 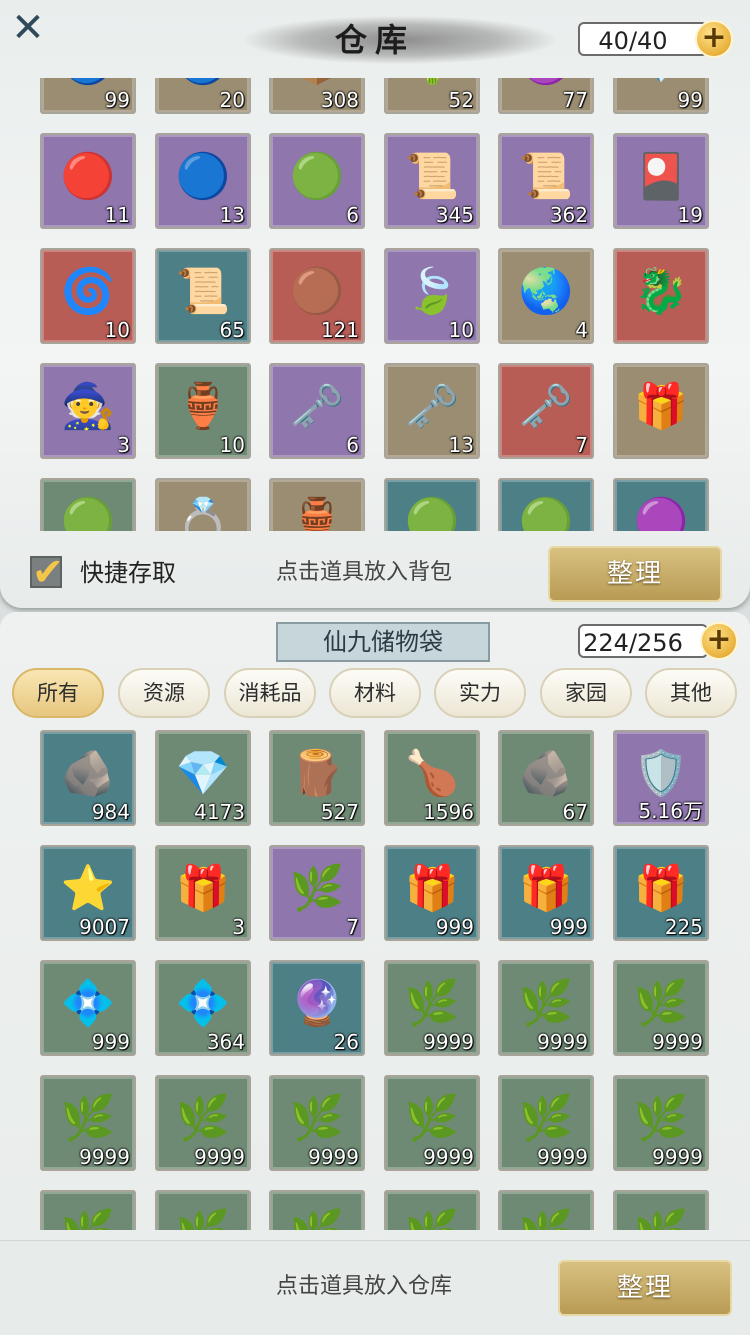 I want to click on item-slot: 🌿 7, so click(x=317, y=893).